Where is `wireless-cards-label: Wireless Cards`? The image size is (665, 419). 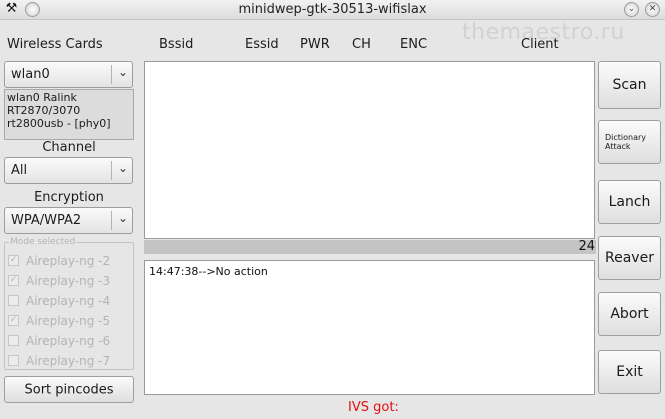 wireless-cards-label: Wireless Cards is located at coordinates (55, 44).